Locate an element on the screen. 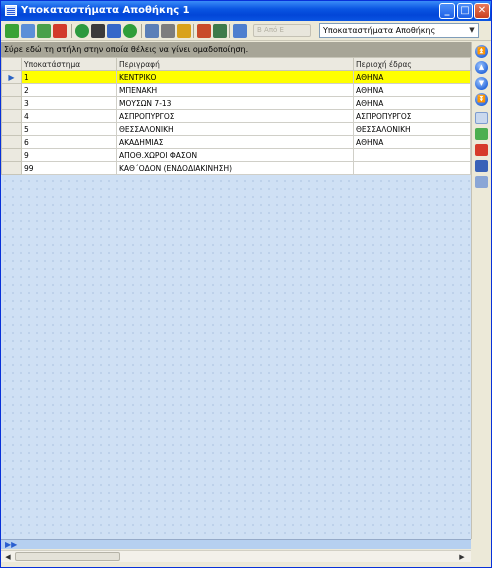 This screenshot has height=568, width=492. first-record-icon: ⏫ is located at coordinates (481, 51).